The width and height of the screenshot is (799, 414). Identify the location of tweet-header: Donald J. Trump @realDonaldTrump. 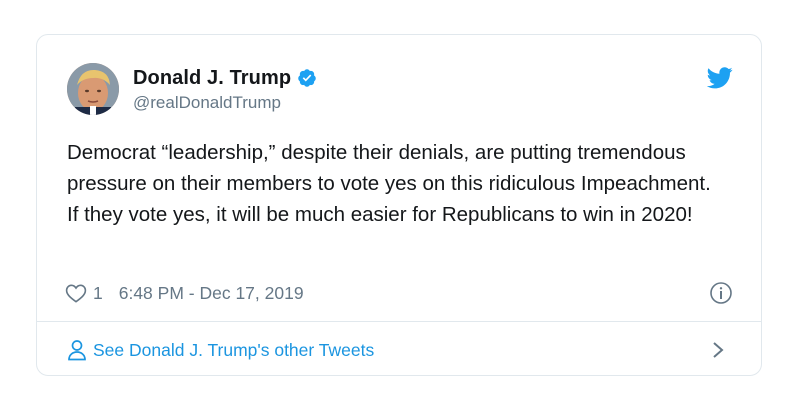
(400, 91).